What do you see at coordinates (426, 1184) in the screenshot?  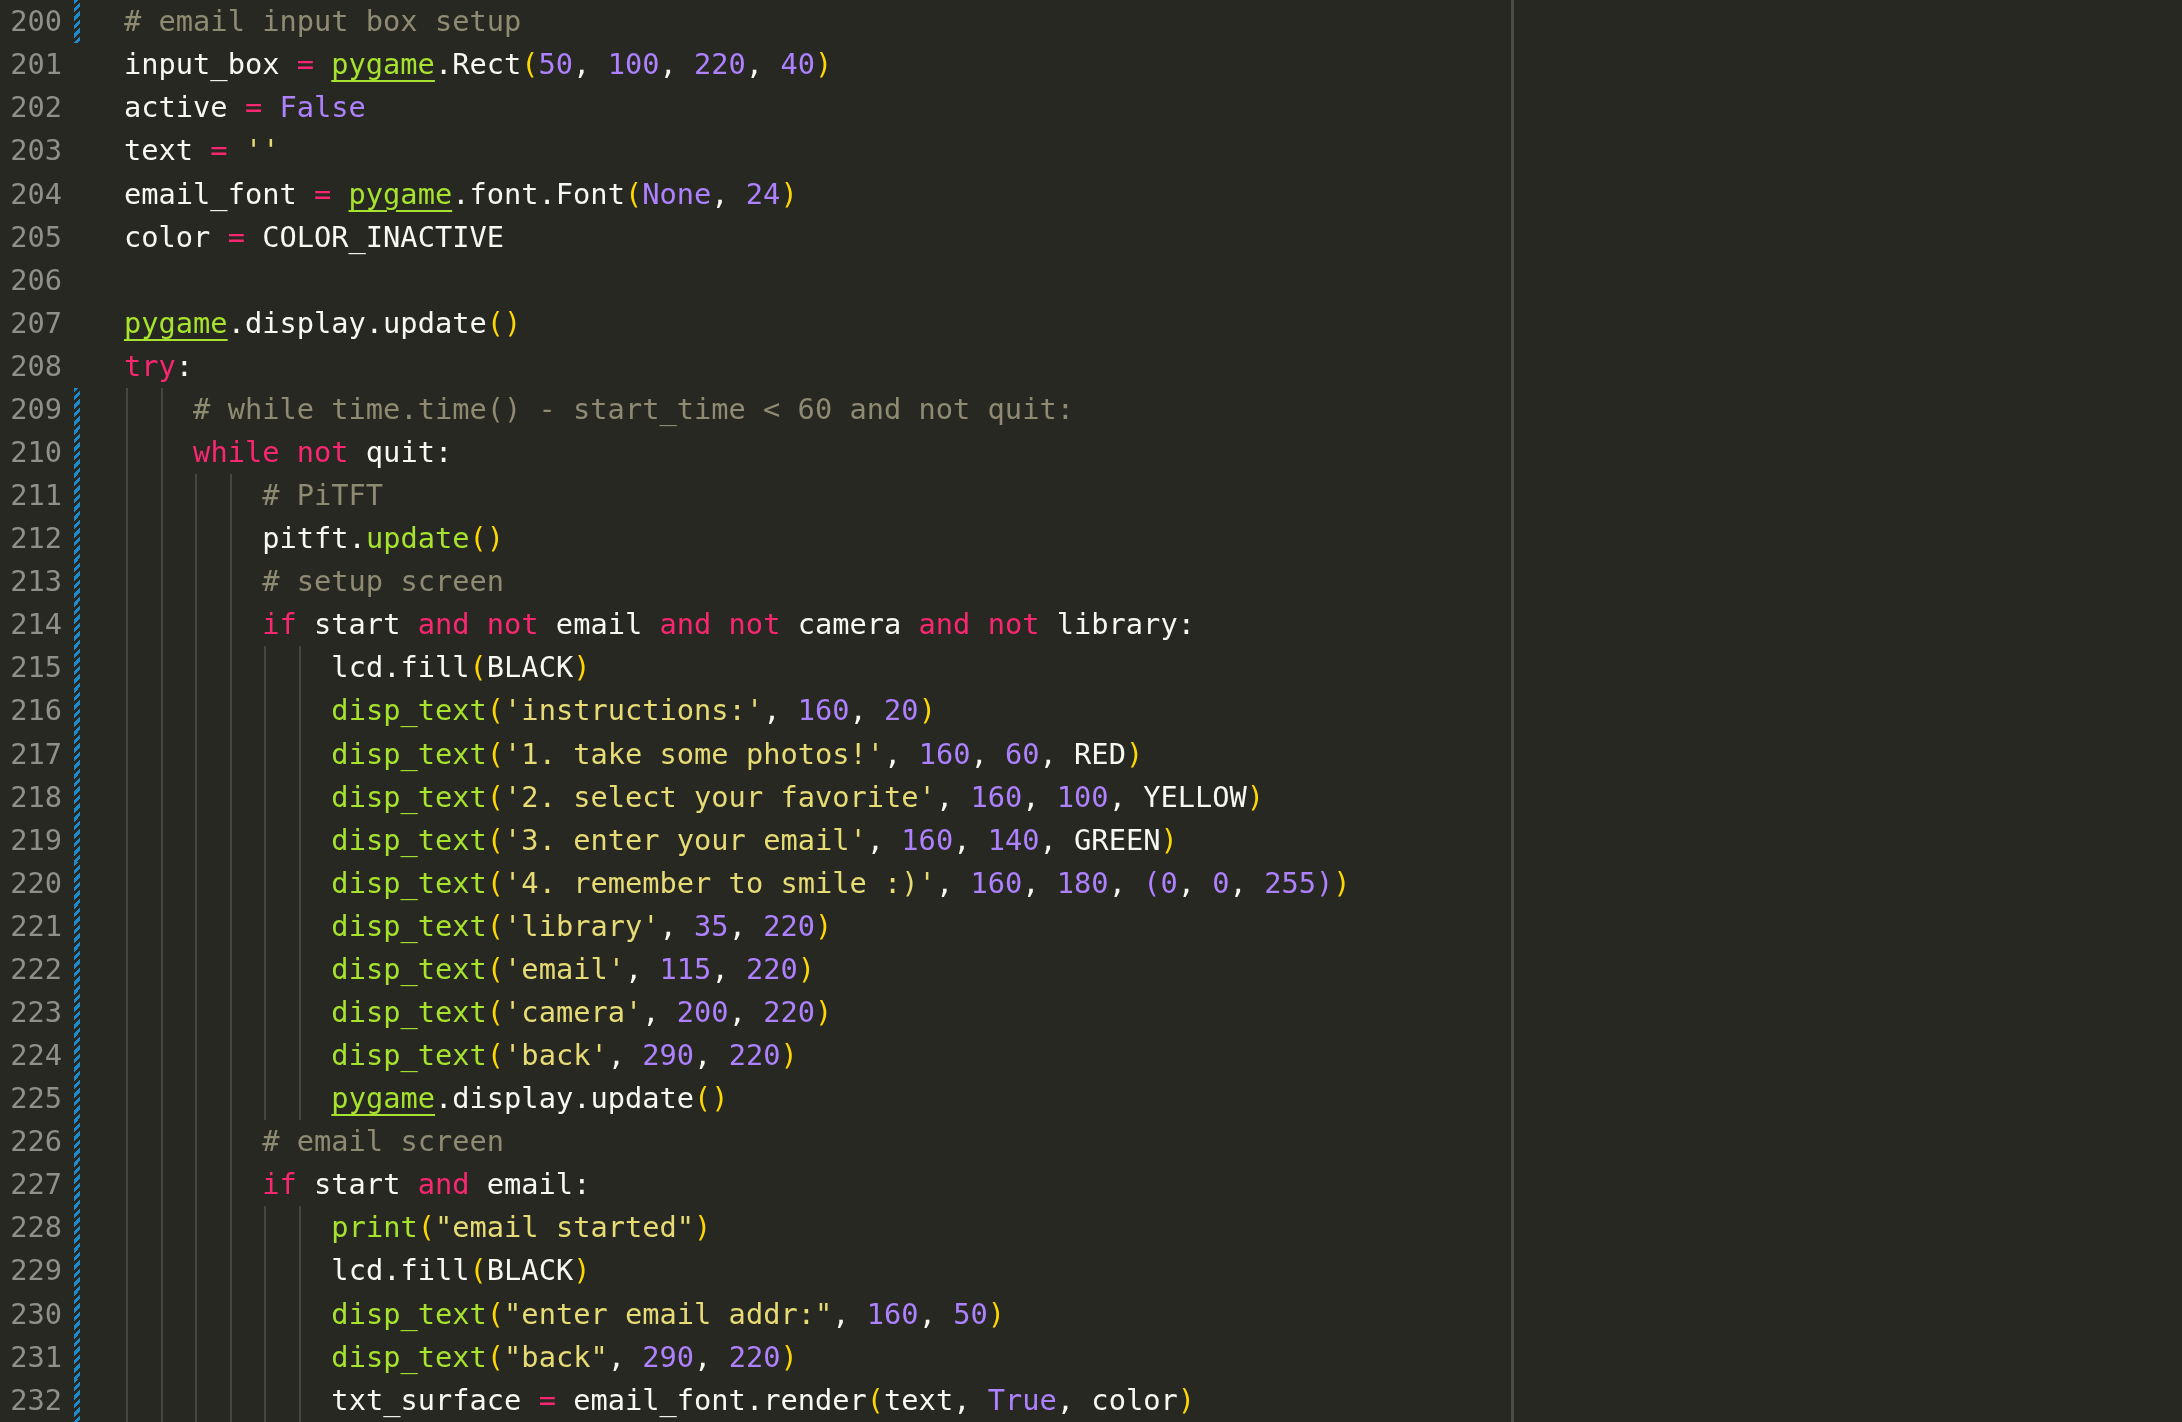 I see `code-line: if start and email:` at bounding box center [426, 1184].